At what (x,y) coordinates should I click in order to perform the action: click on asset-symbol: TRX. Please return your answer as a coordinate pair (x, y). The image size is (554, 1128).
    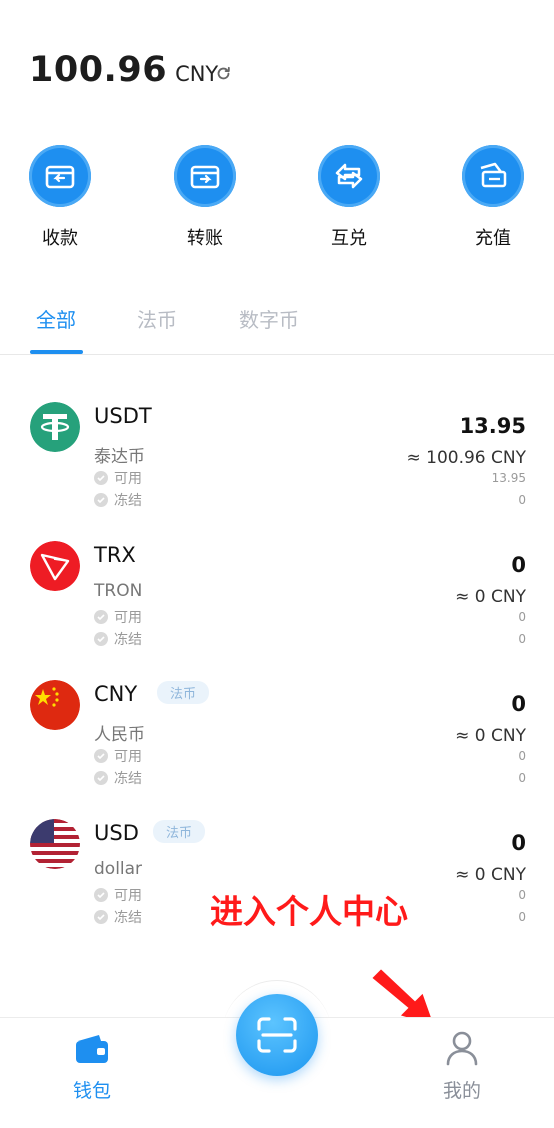
    Looking at the image, I should click on (115, 555).